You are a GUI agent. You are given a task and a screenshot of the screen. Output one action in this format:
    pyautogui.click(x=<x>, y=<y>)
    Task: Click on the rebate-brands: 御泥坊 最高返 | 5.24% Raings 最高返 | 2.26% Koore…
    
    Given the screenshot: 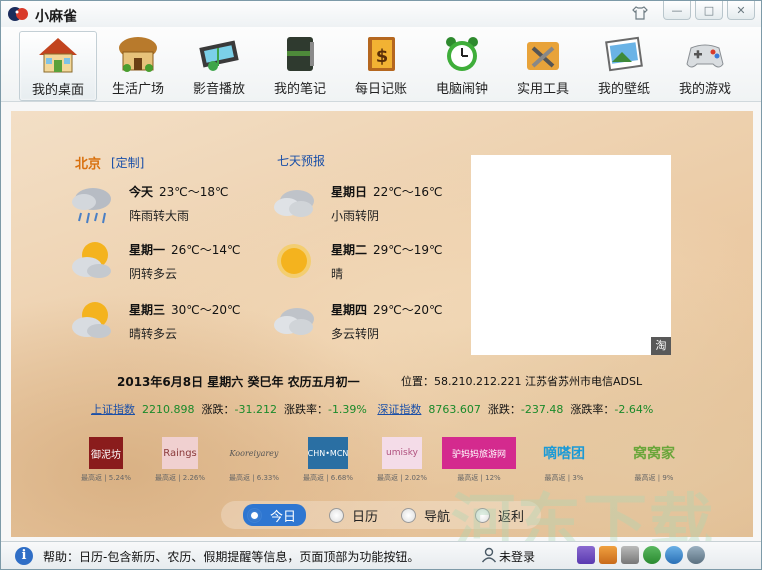 What is the action you would take?
    pyautogui.click(x=391, y=462)
    